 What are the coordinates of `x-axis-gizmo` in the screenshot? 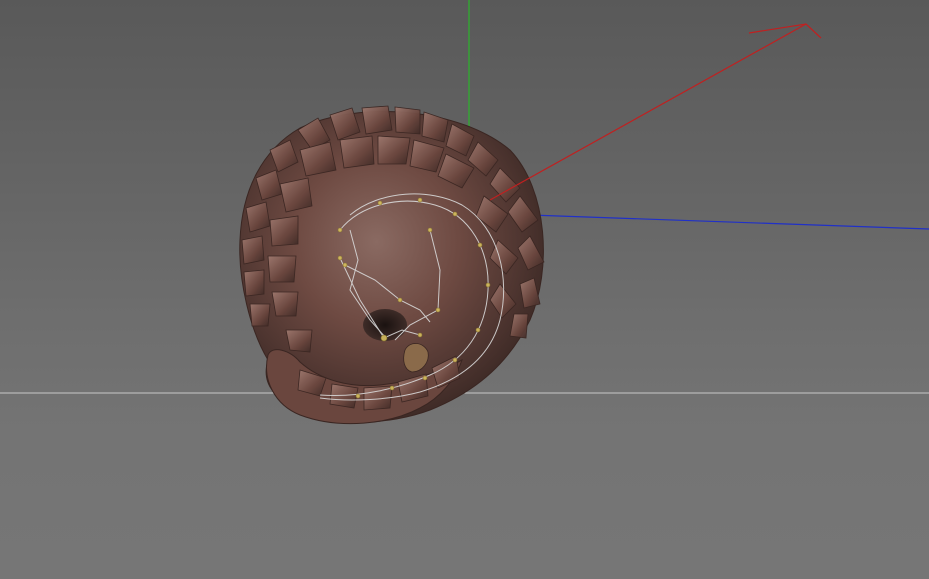 It's located at (655, 112).